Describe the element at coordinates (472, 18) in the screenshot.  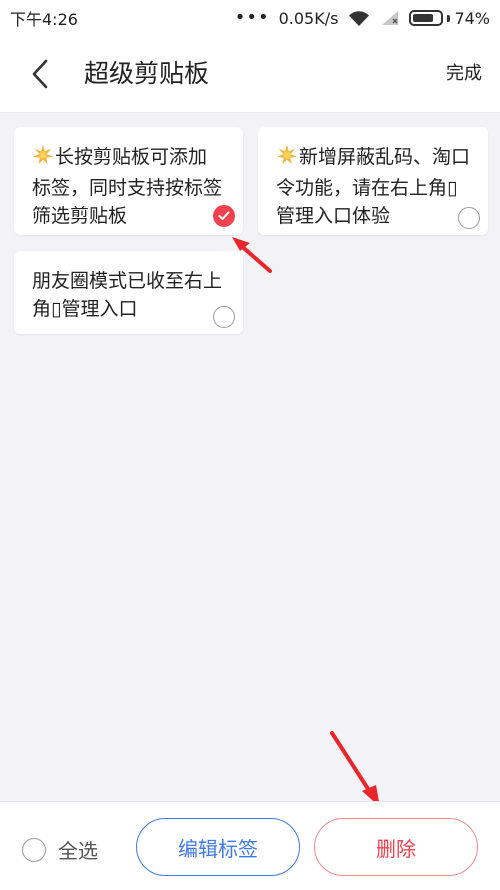
I see `battery-percent: 74%` at that location.